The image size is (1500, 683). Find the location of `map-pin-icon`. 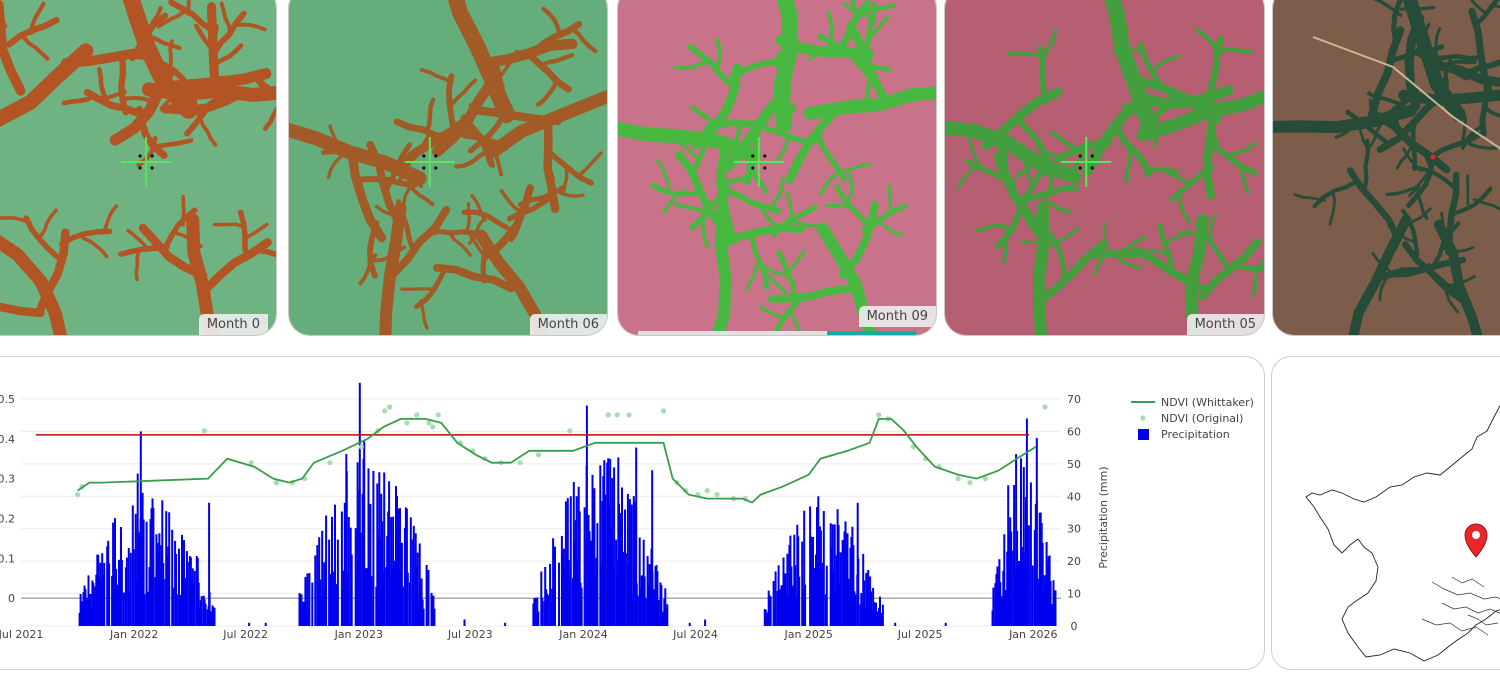

map-pin-icon is located at coordinates (1476, 540).